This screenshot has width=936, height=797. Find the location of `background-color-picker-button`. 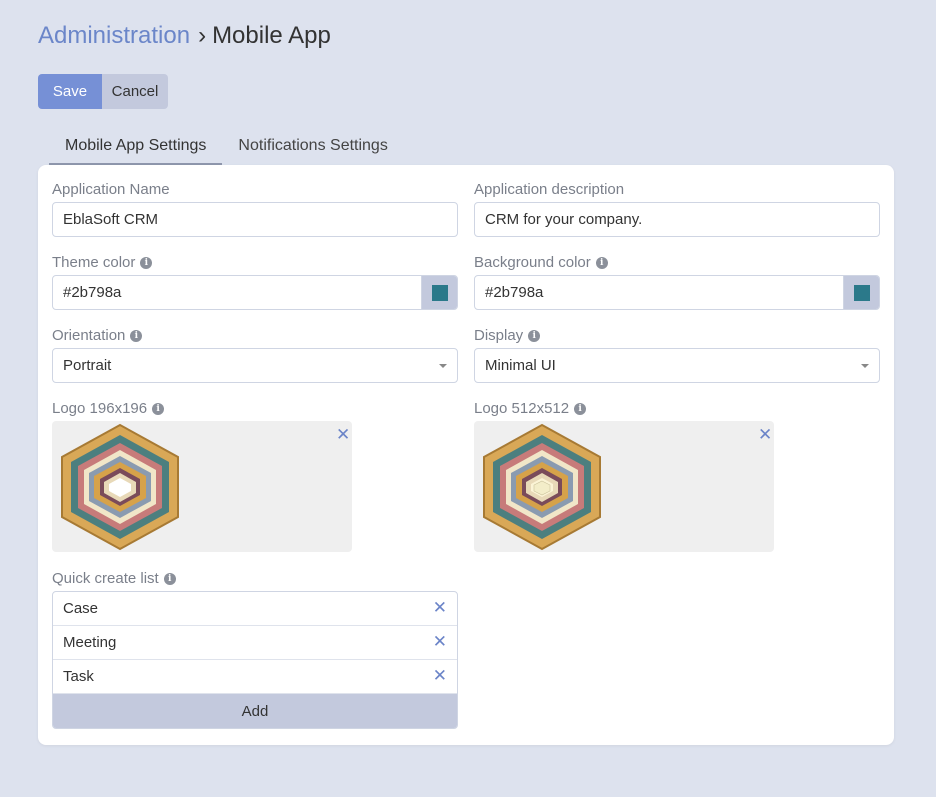

background-color-picker-button is located at coordinates (861, 292).